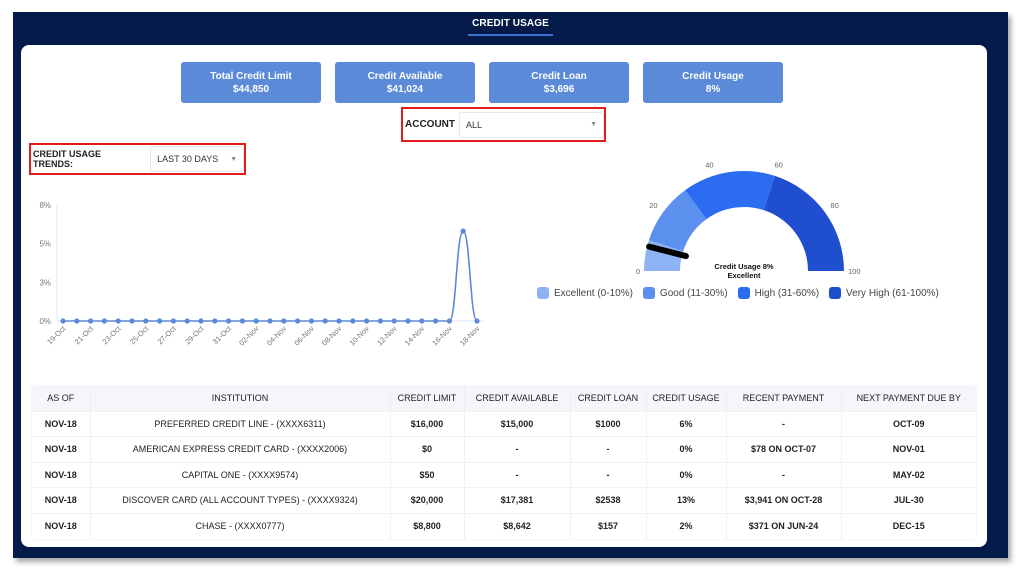  I want to click on credit-usage-gauge: 0 20 40 60 80 100 Credit Usage 8%Excellent, so click(748, 220).